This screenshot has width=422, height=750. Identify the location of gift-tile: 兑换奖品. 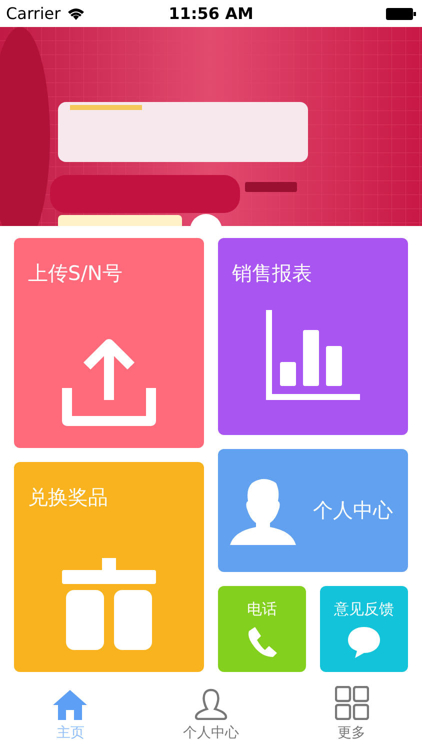
(109, 567).